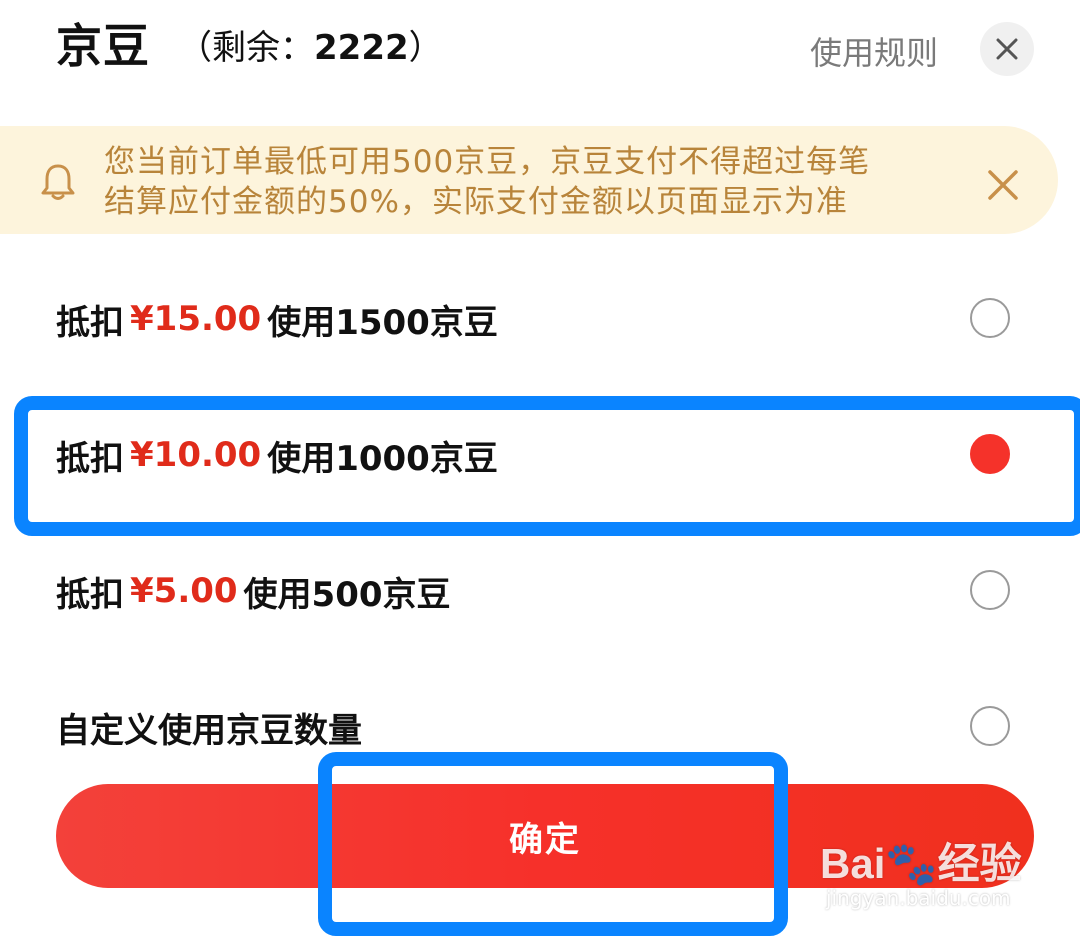 Image resolution: width=1080 pixels, height=944 pixels. I want to click on remaining-value: 2222, so click(361, 48).